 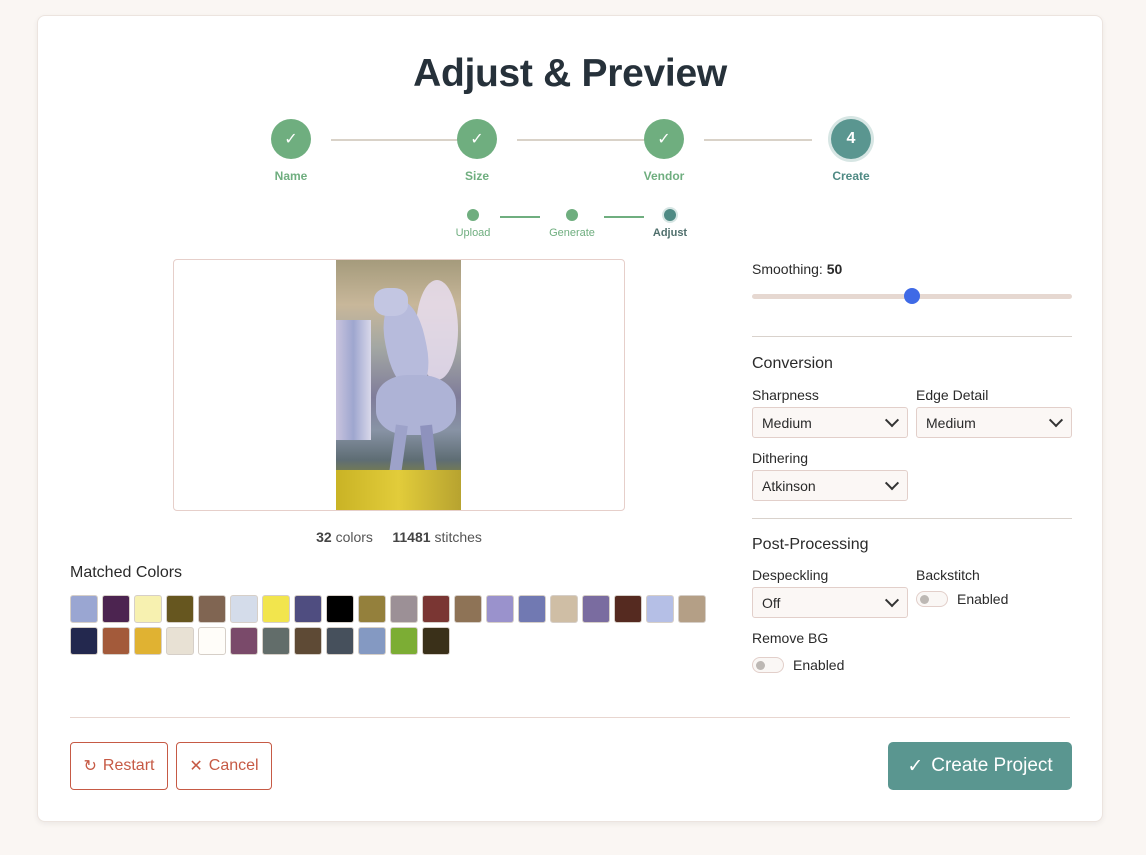 What do you see at coordinates (789, 485) in the screenshot?
I see `dithering-value: Atkinson` at bounding box center [789, 485].